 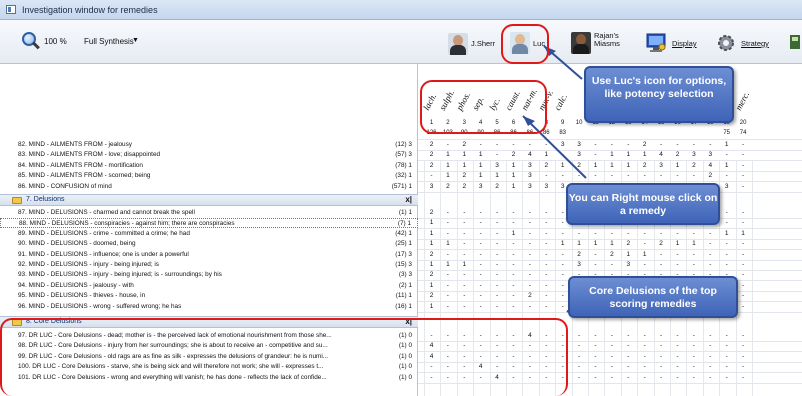 I want to click on remedy-names-highlight, so click(x=483, y=107).